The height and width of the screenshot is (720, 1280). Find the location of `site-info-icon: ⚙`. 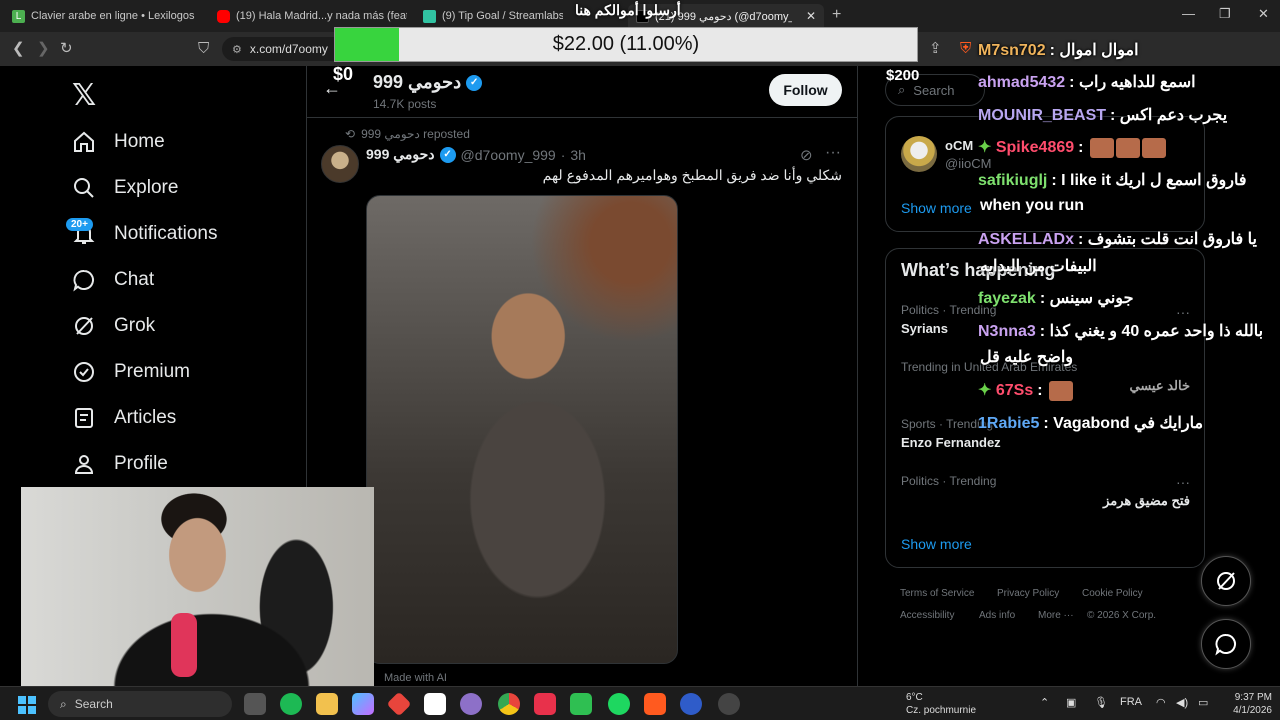

site-info-icon: ⚙ is located at coordinates (237, 49).